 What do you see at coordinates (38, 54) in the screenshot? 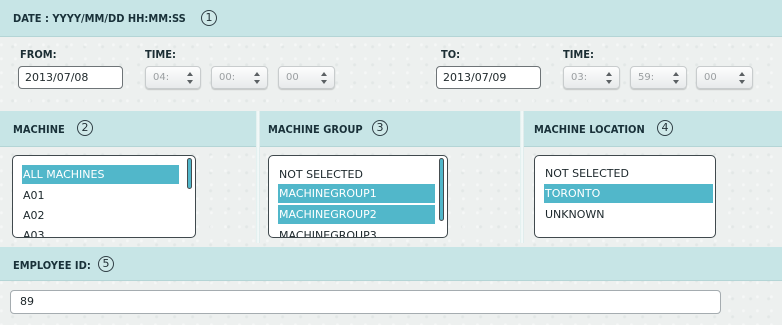
I see `from-label: FROM:` at bounding box center [38, 54].